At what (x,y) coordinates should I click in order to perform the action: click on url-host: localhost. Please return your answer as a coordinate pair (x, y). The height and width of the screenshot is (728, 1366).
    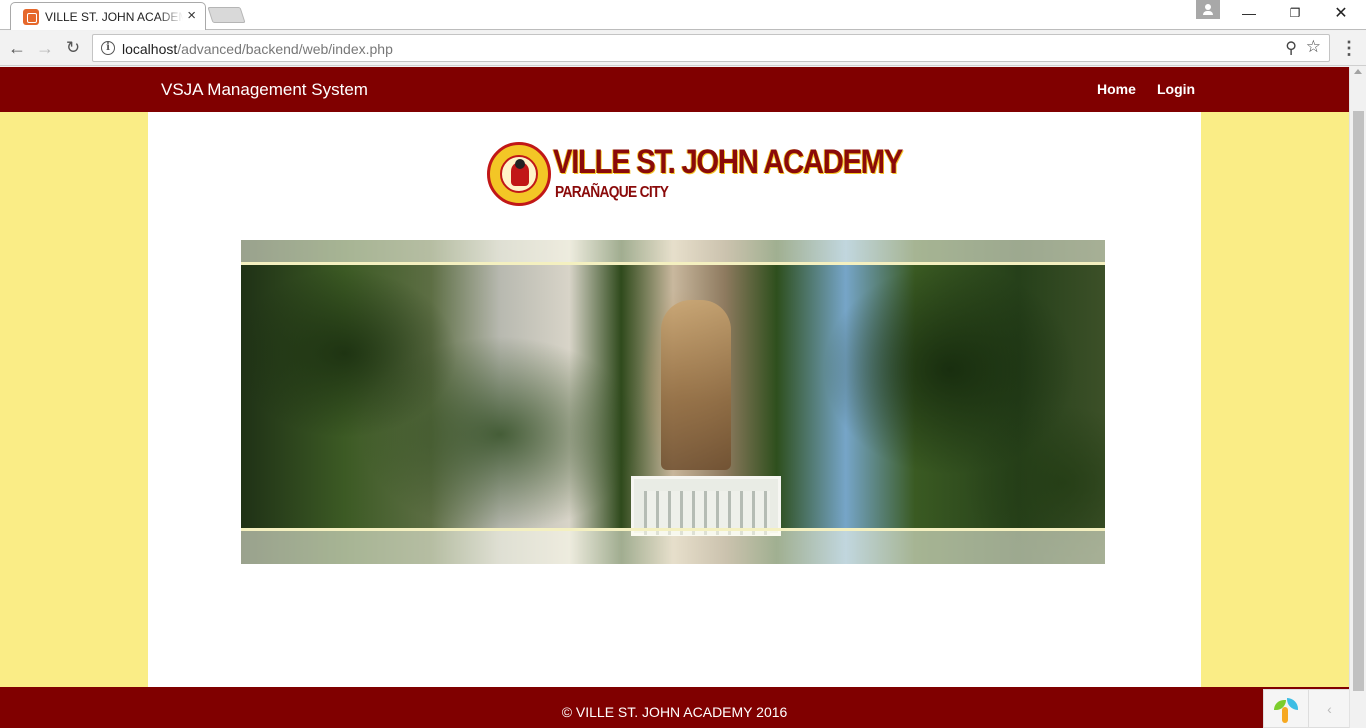
    Looking at the image, I should click on (150, 49).